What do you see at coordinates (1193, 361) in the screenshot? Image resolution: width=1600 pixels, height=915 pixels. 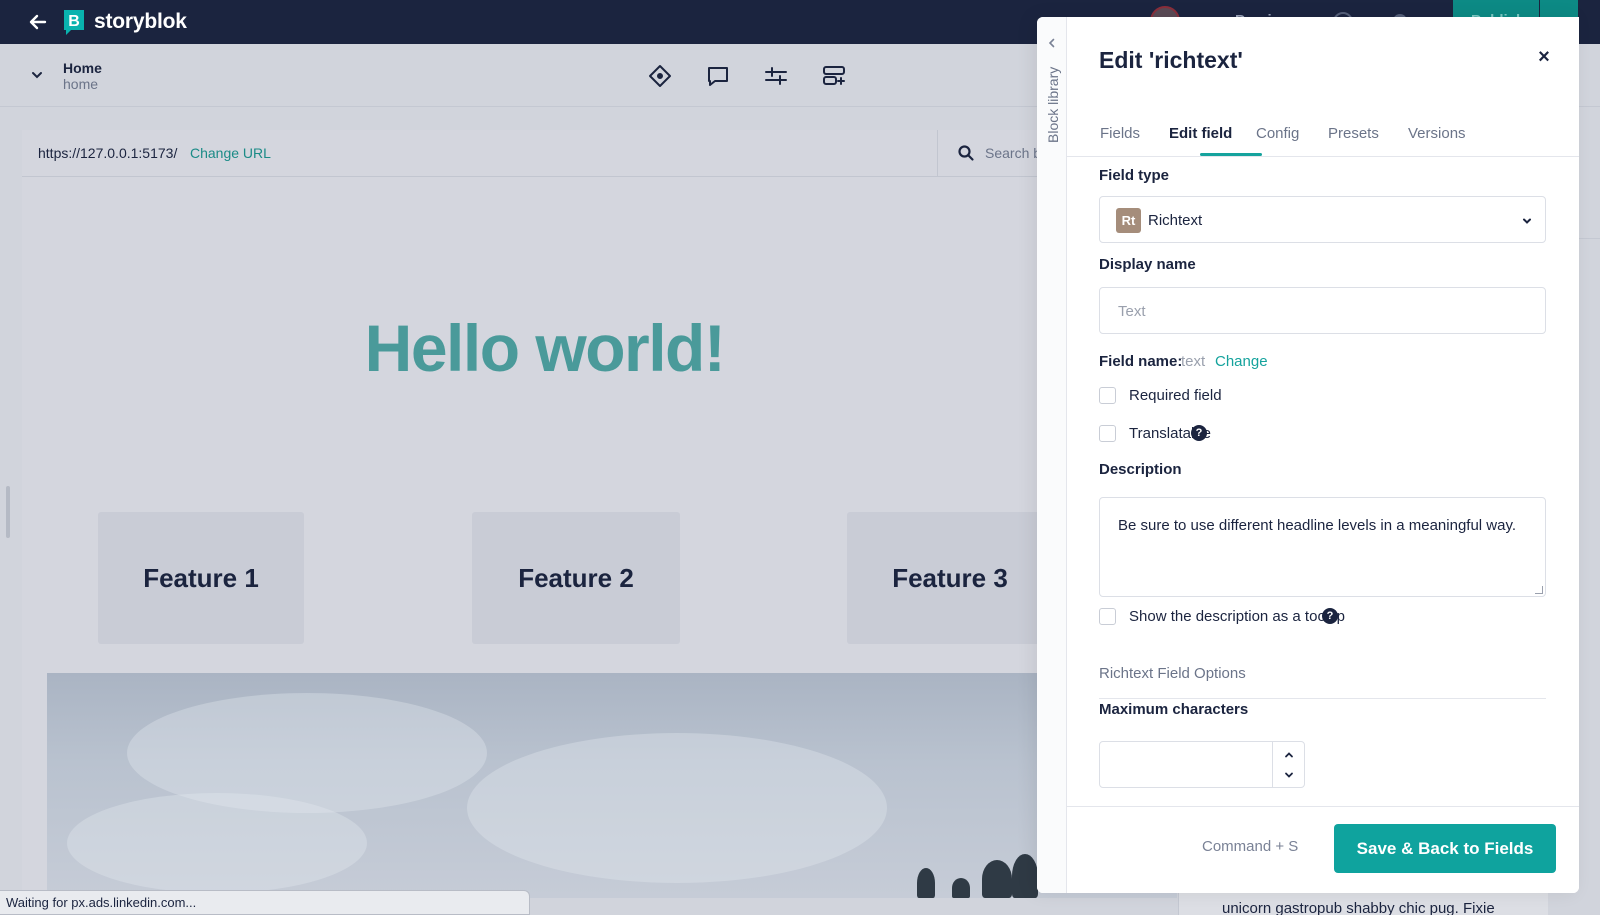 I see `field-name-value: text` at bounding box center [1193, 361].